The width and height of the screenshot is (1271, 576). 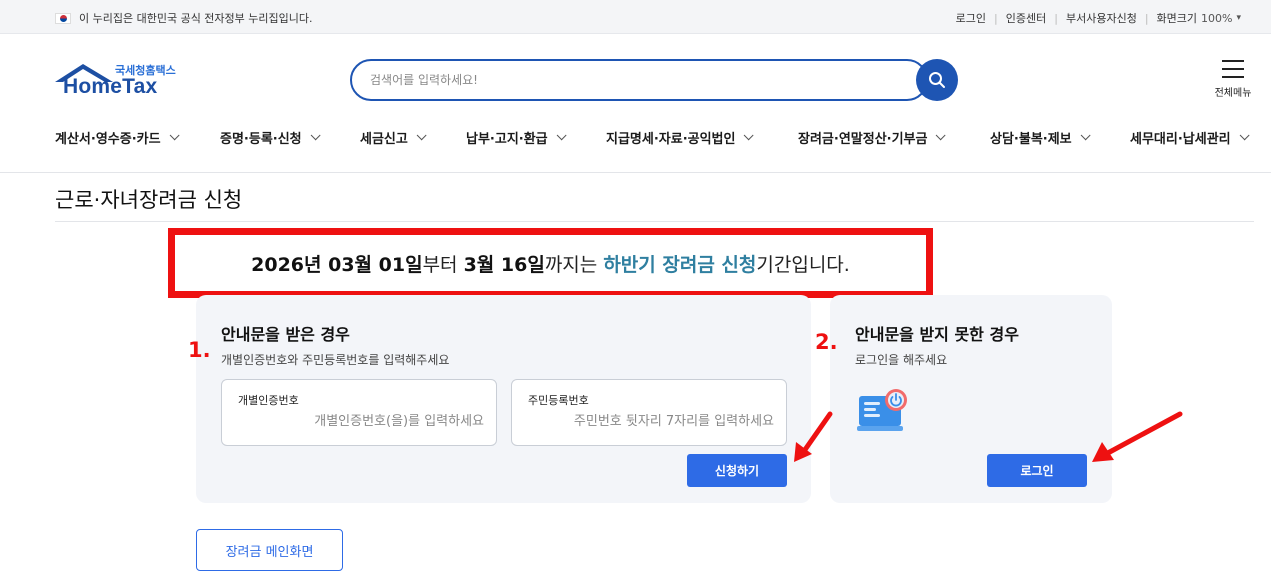 I want to click on notice-text: 기간입니다., so click(x=803, y=264).